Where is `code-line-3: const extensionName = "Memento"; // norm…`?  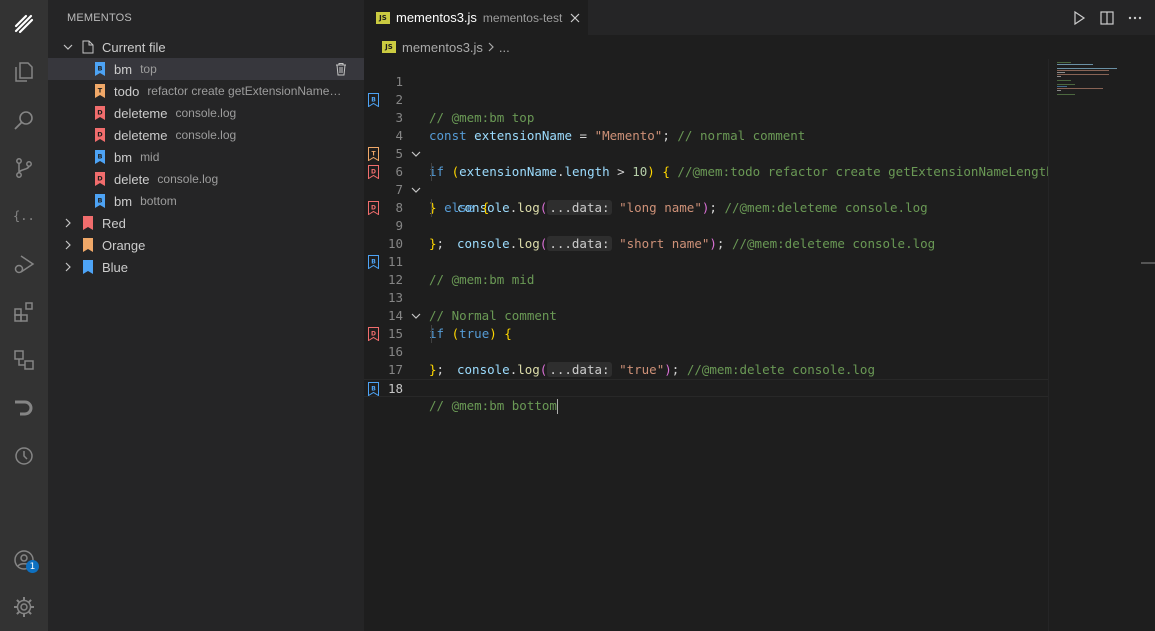
code-line-3: const extensionName = "Memento"; // norm… is located at coordinates (617, 135).